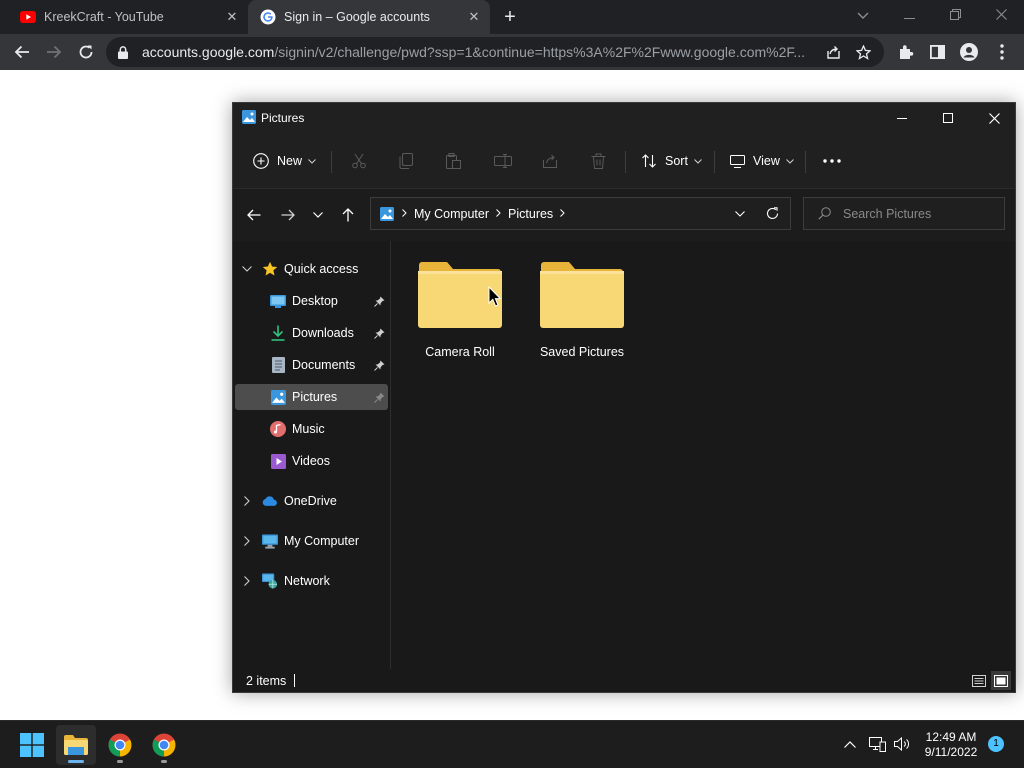 Image resolution: width=1024 pixels, height=768 pixels. What do you see at coordinates (863, 17) in the screenshot?
I see `tab-search-icon` at bounding box center [863, 17].